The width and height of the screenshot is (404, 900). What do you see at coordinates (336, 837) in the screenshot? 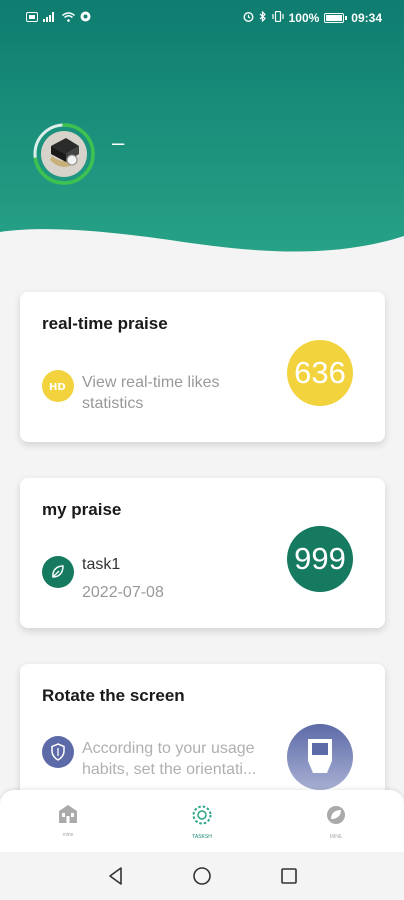
I see `nav-label: MINE` at bounding box center [336, 837].